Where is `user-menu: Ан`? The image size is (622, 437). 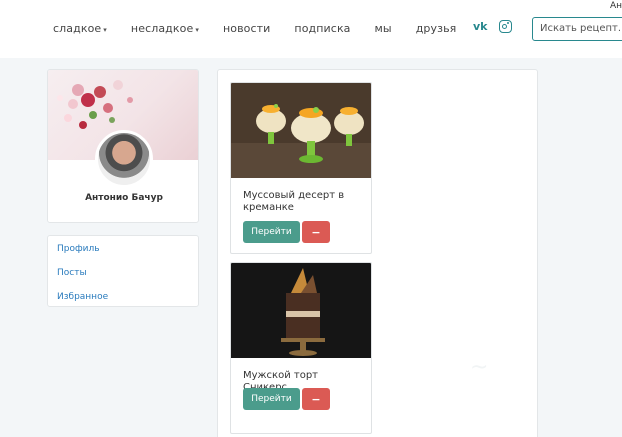 user-menu: Ан is located at coordinates (616, 6).